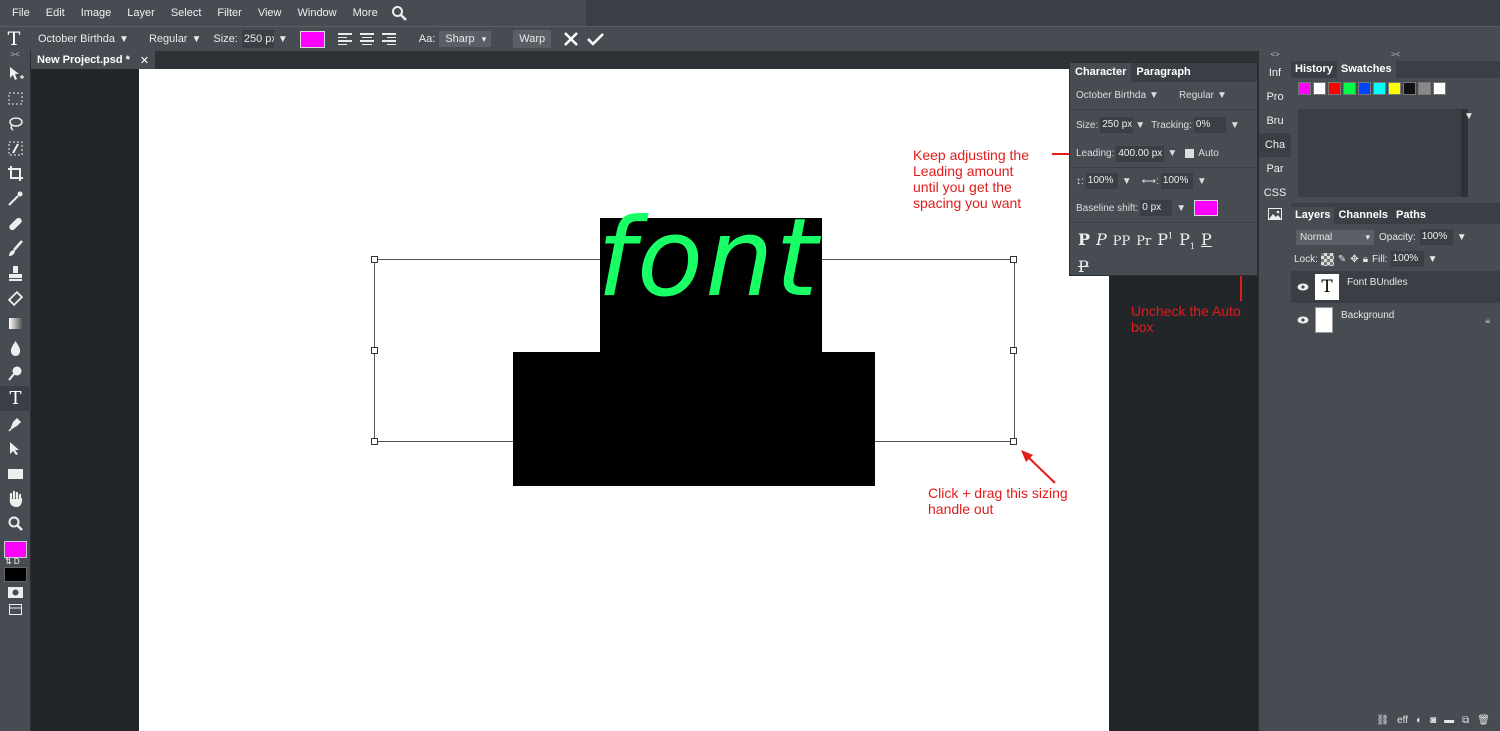 Image resolution: width=1500 pixels, height=731 pixels. I want to click on mask-icon: ◙, so click(1433, 720).